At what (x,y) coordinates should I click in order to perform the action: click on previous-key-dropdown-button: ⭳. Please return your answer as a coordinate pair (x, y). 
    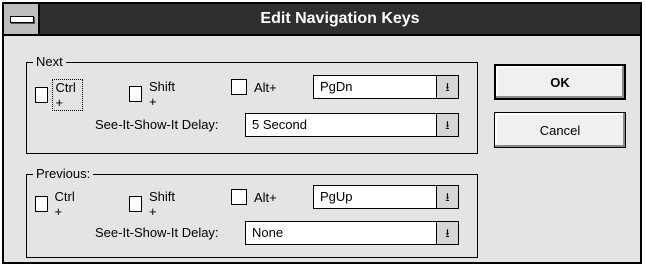
    Looking at the image, I should click on (447, 197).